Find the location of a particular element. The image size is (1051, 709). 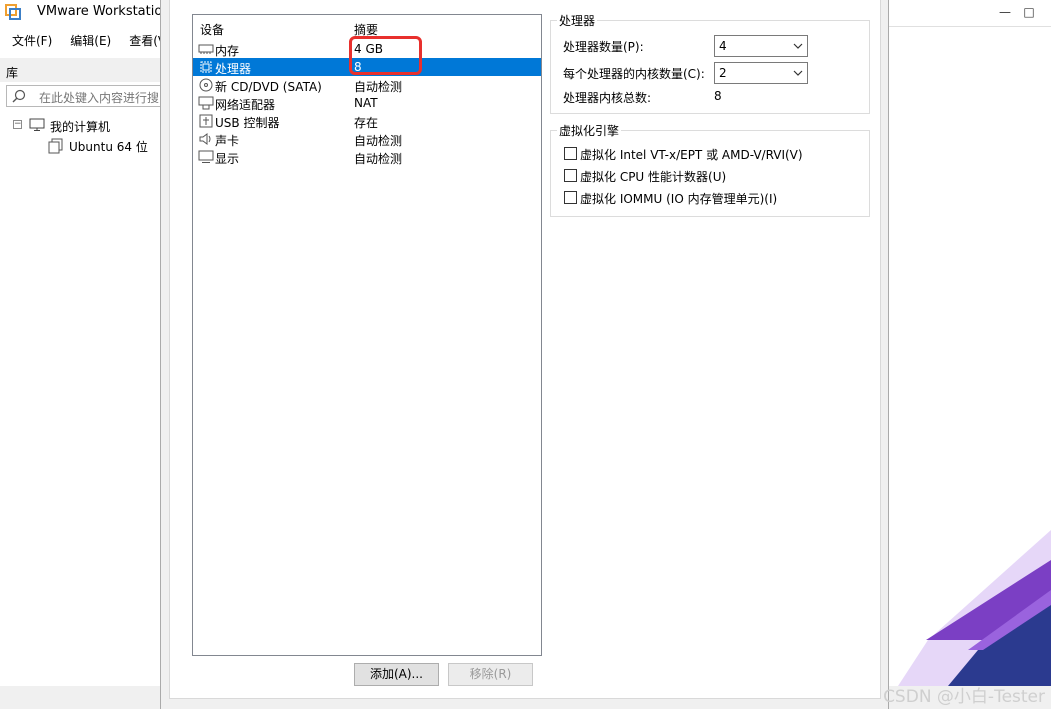

maximize-button: □ is located at coordinates (1029, 12).